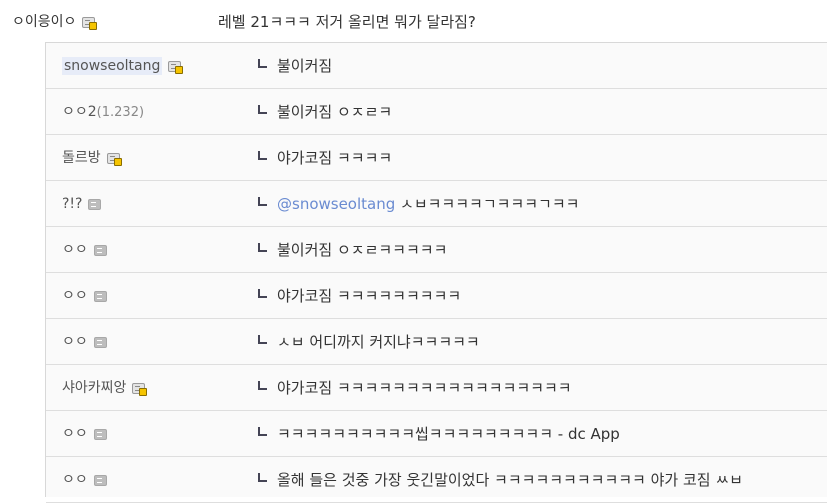 This screenshot has height=503, width=827. I want to click on reply-row: snowseoltang 불이커짐, so click(436, 66).